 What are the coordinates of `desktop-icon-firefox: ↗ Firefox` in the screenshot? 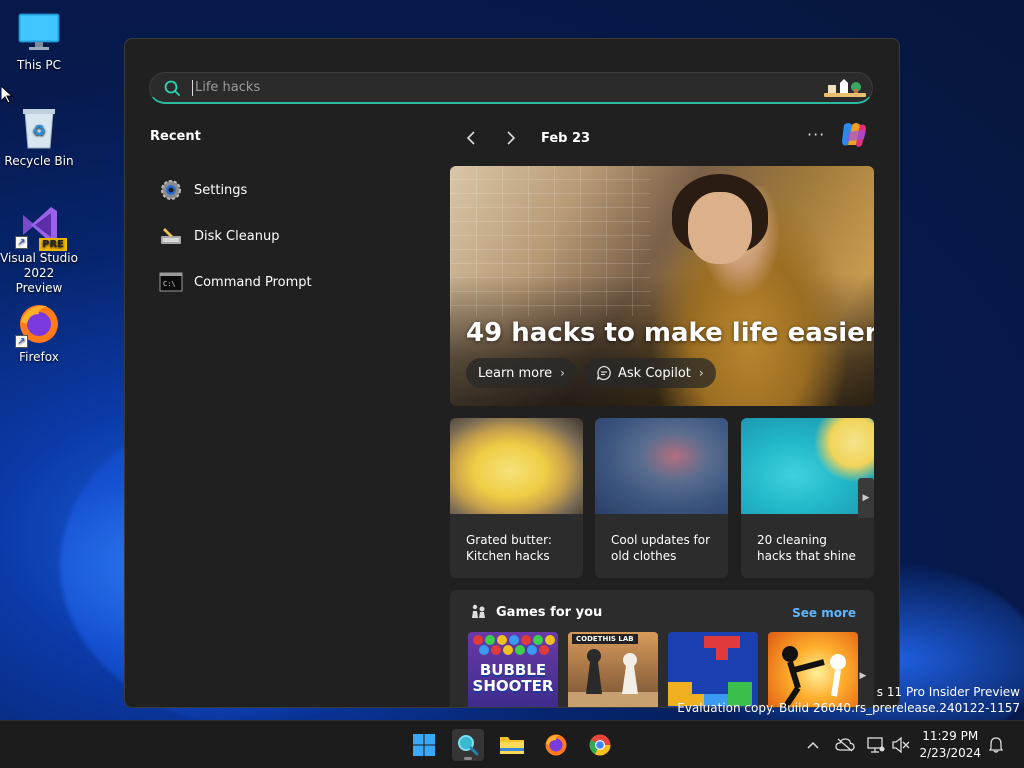 It's located at (39, 333).